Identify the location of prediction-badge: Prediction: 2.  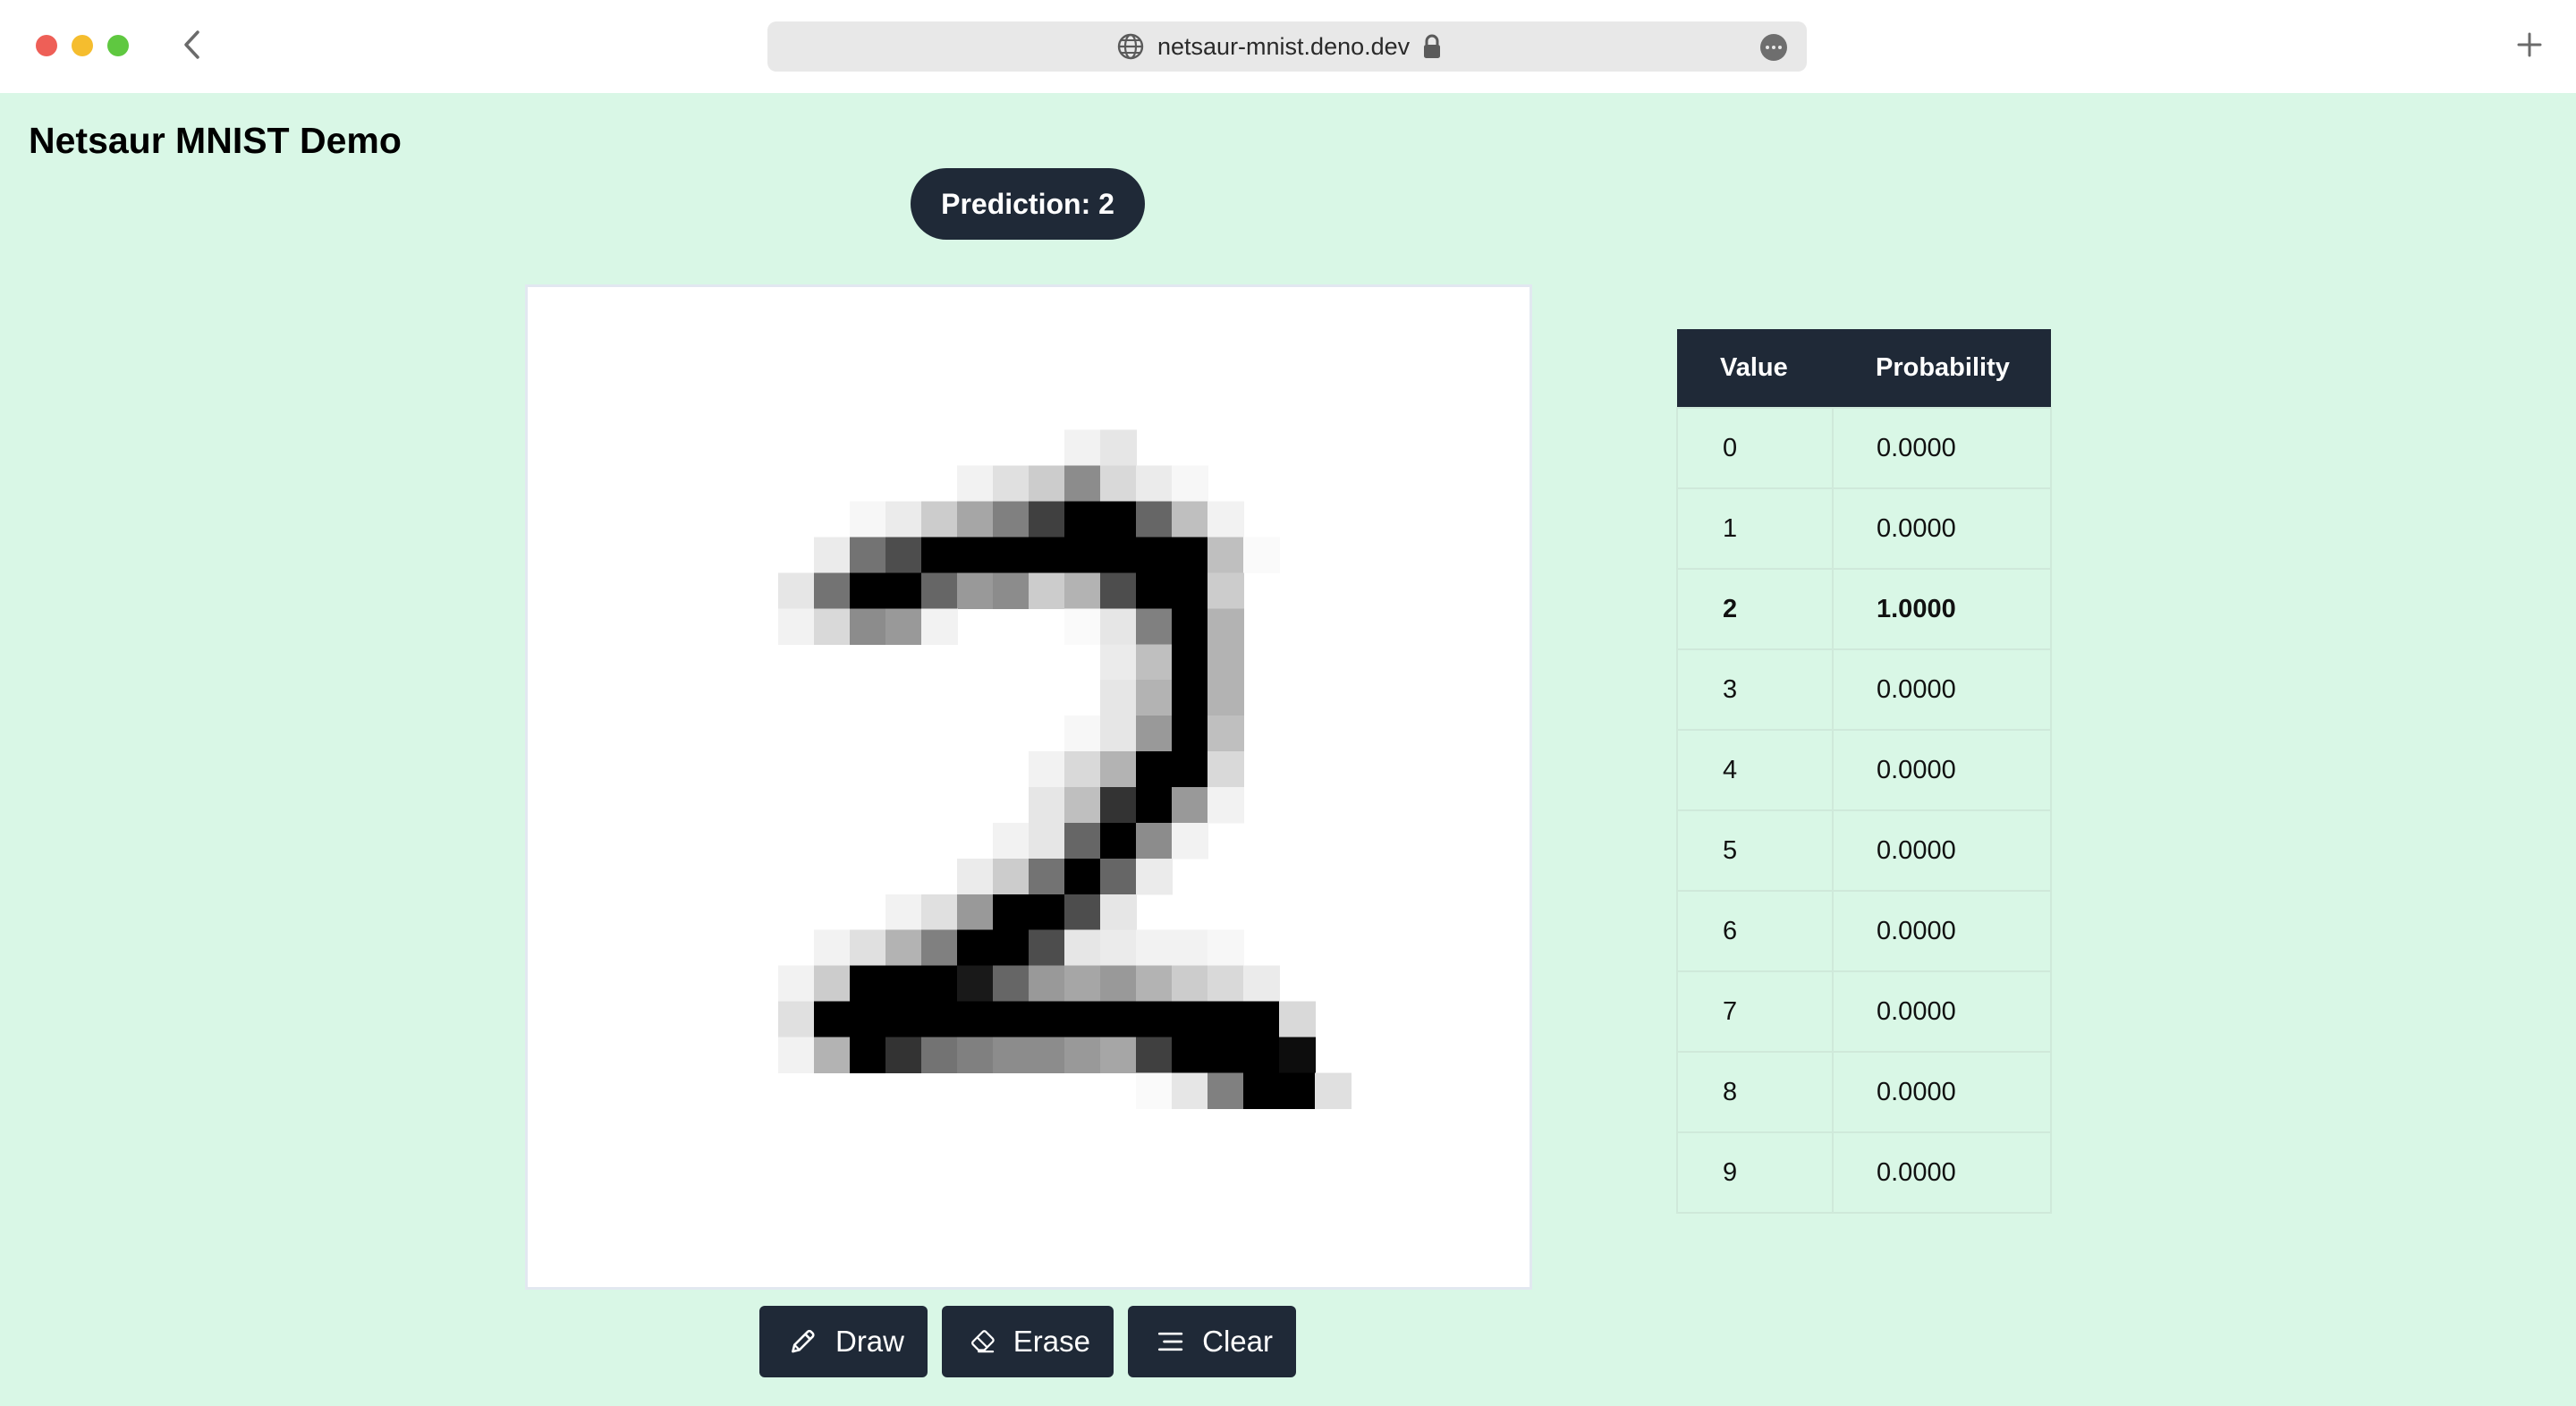
(1028, 204).